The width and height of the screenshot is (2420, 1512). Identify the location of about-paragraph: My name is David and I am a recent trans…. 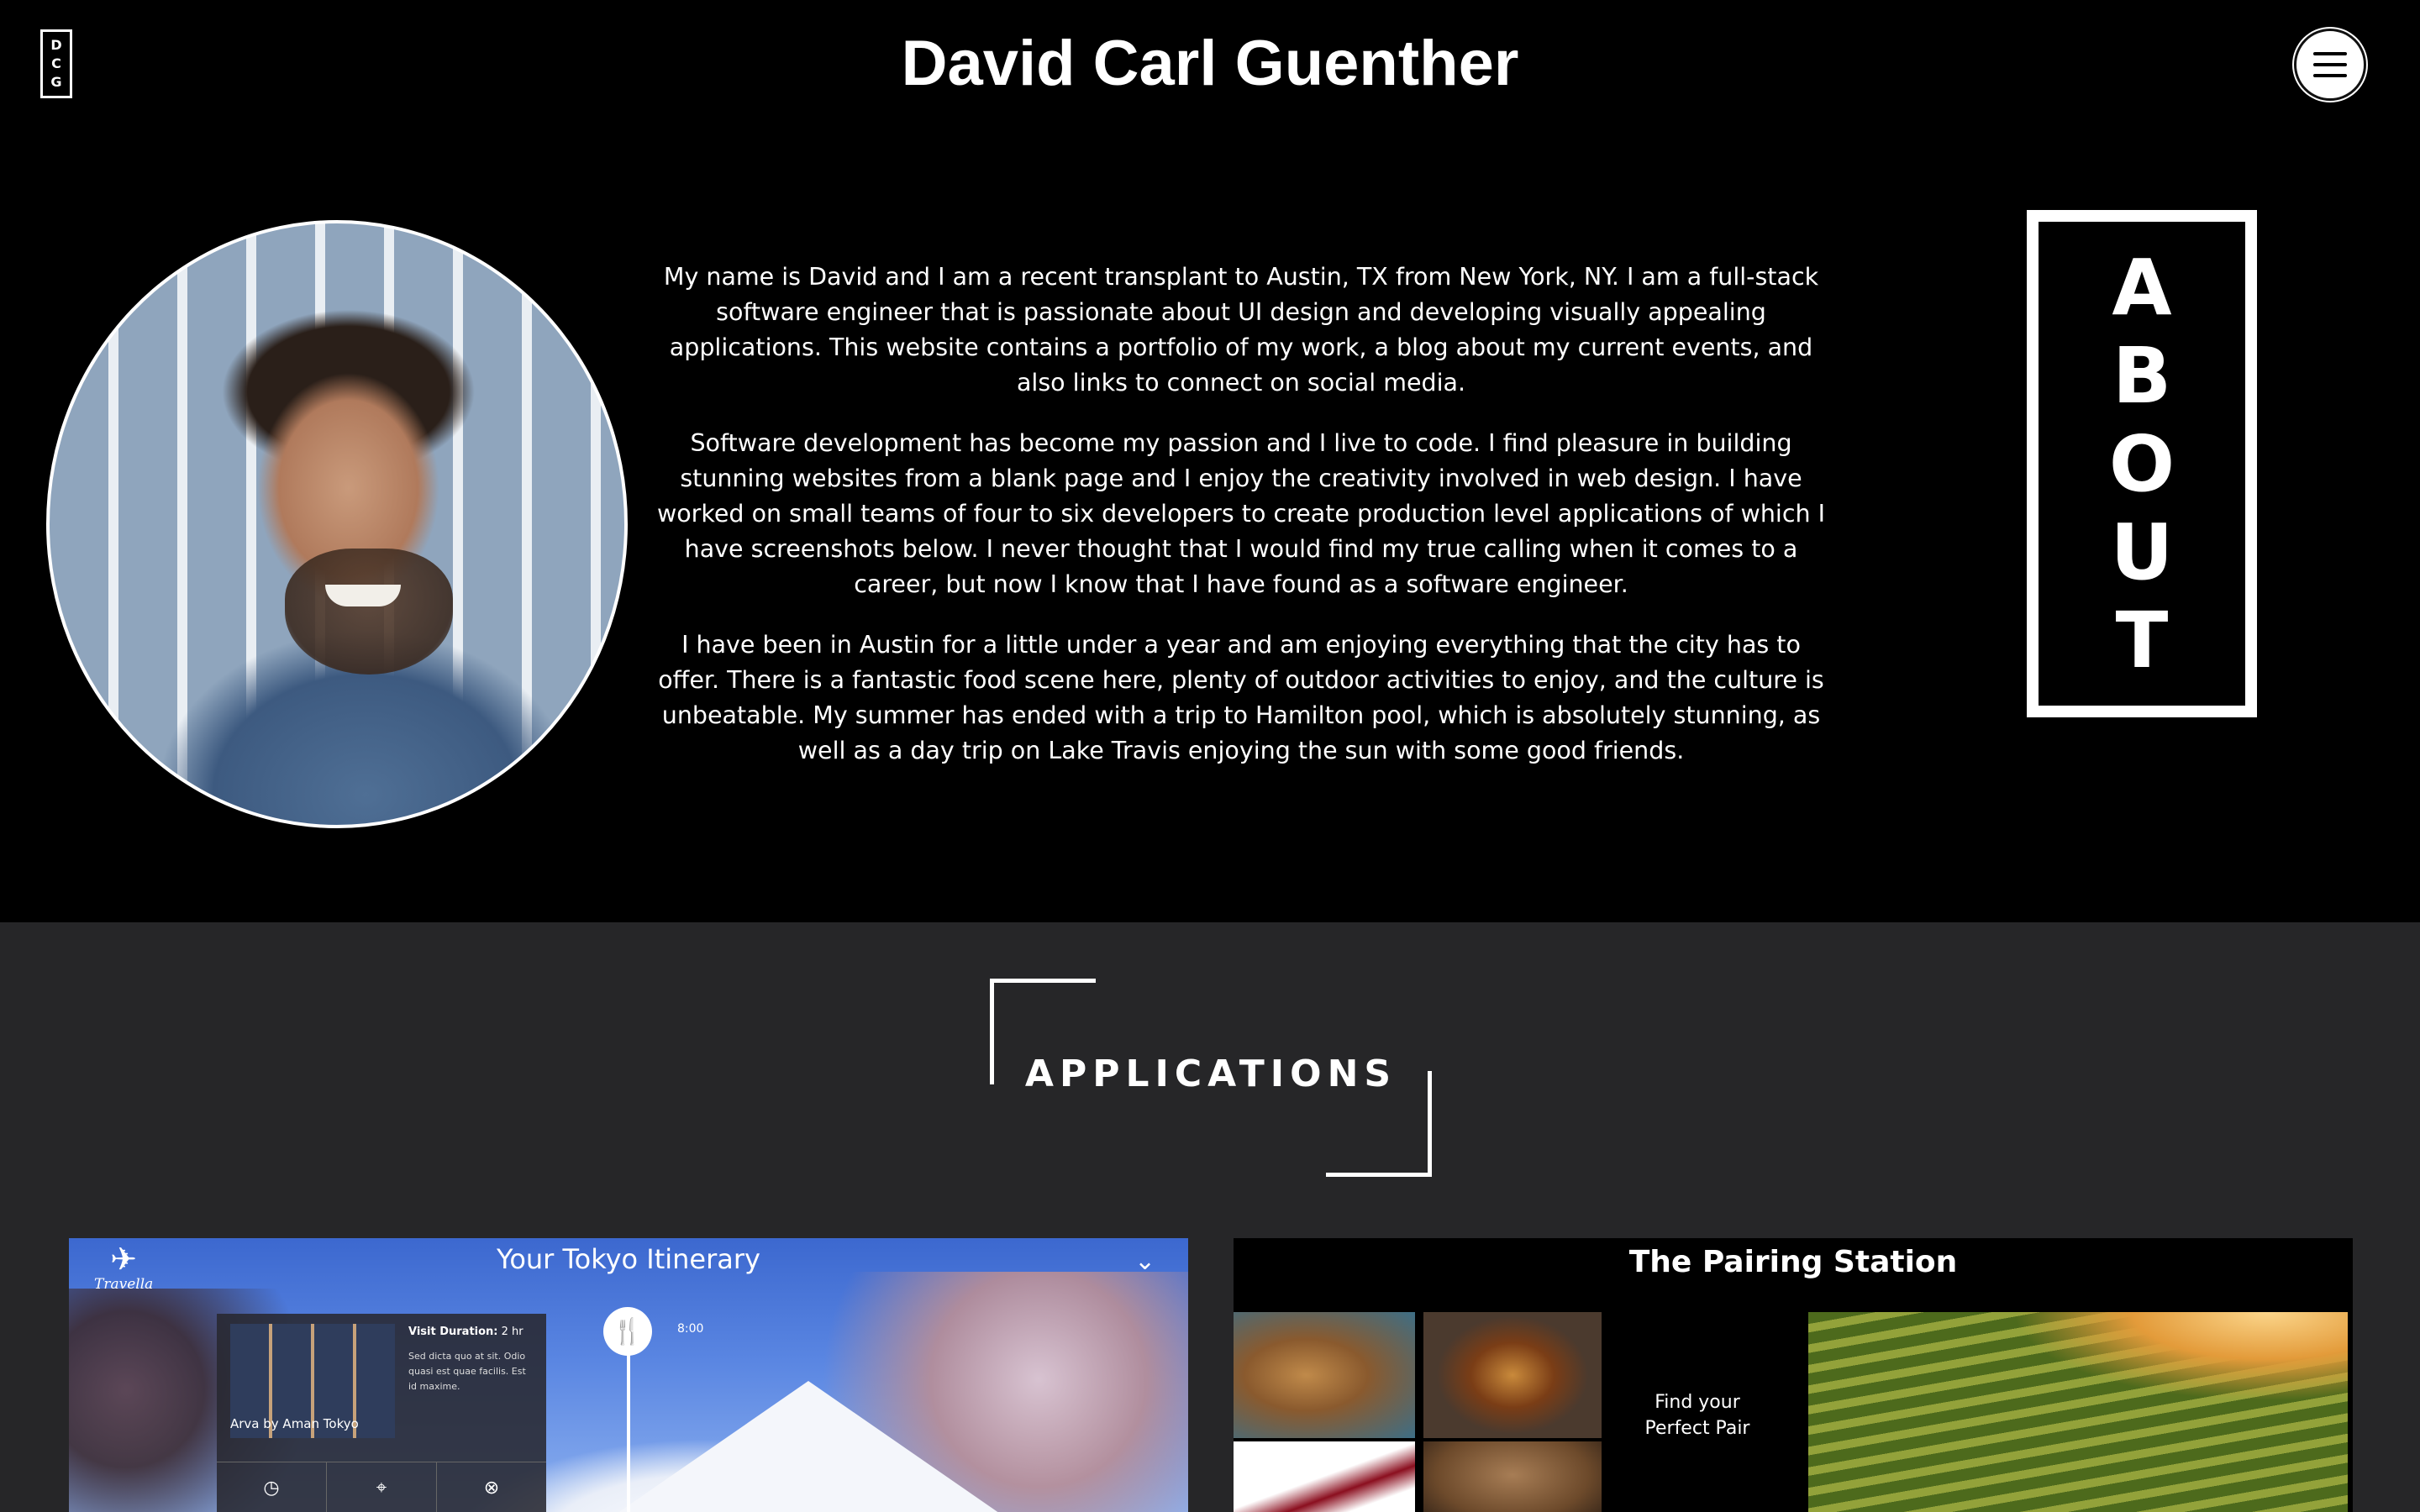
(1241, 329).